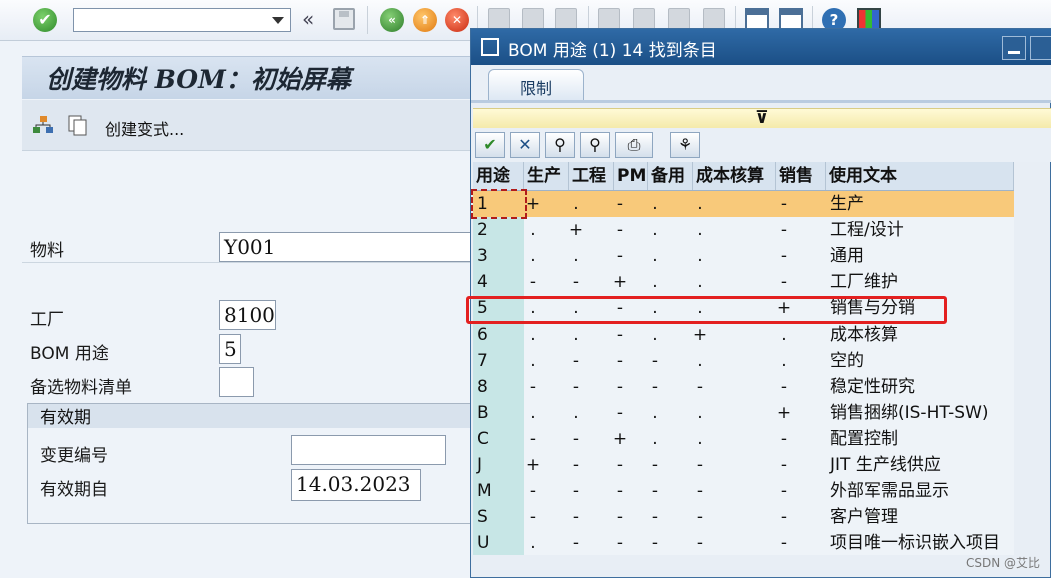 This screenshot has width=1051, height=578. Describe the element at coordinates (609, 19) in the screenshot. I see `page-first-icon` at that location.